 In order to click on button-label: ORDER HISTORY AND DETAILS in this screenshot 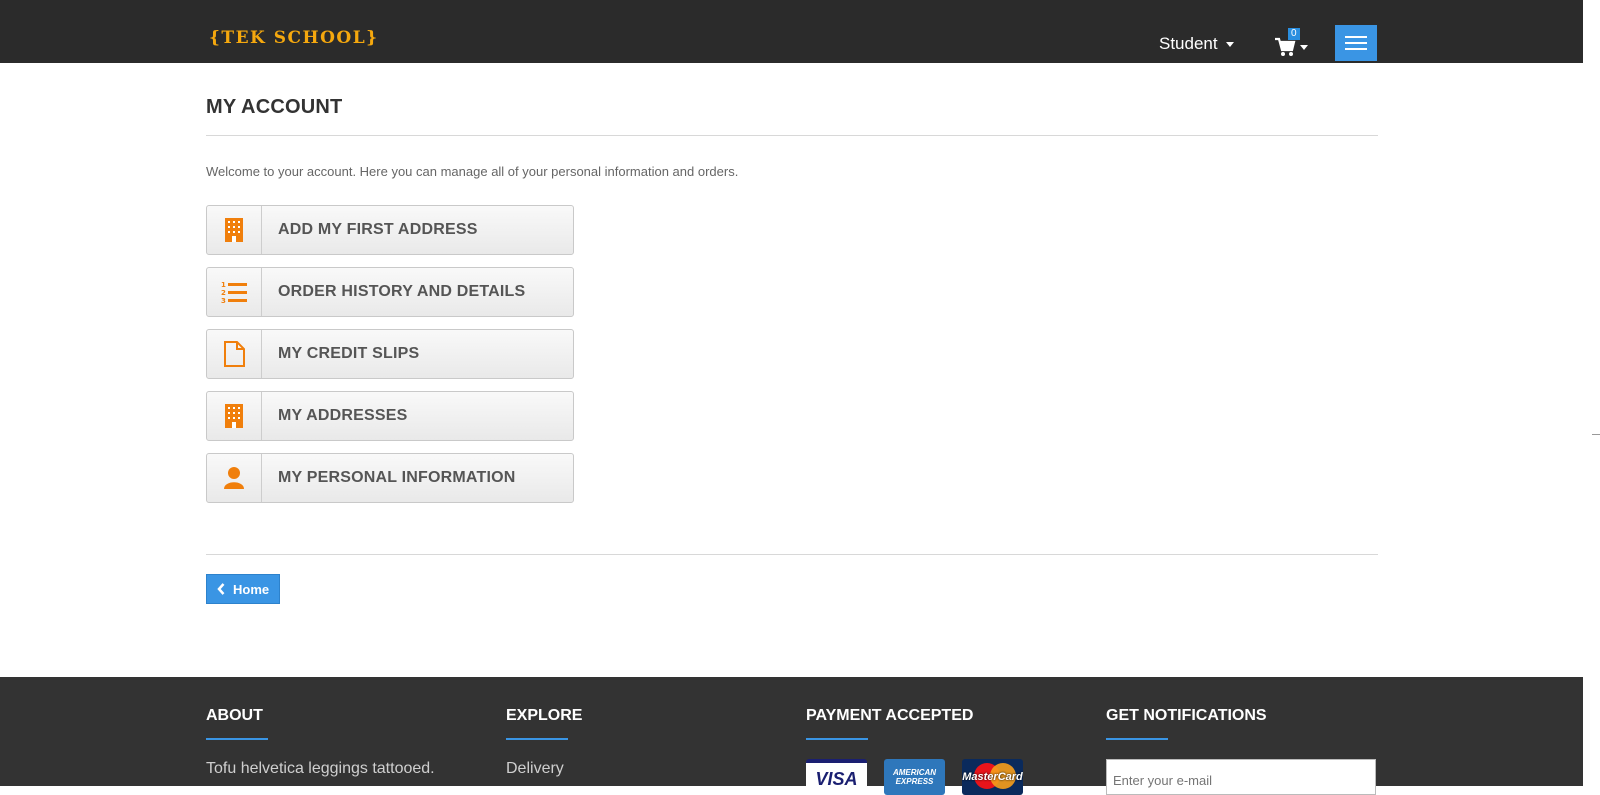, I will do `click(402, 291)`.